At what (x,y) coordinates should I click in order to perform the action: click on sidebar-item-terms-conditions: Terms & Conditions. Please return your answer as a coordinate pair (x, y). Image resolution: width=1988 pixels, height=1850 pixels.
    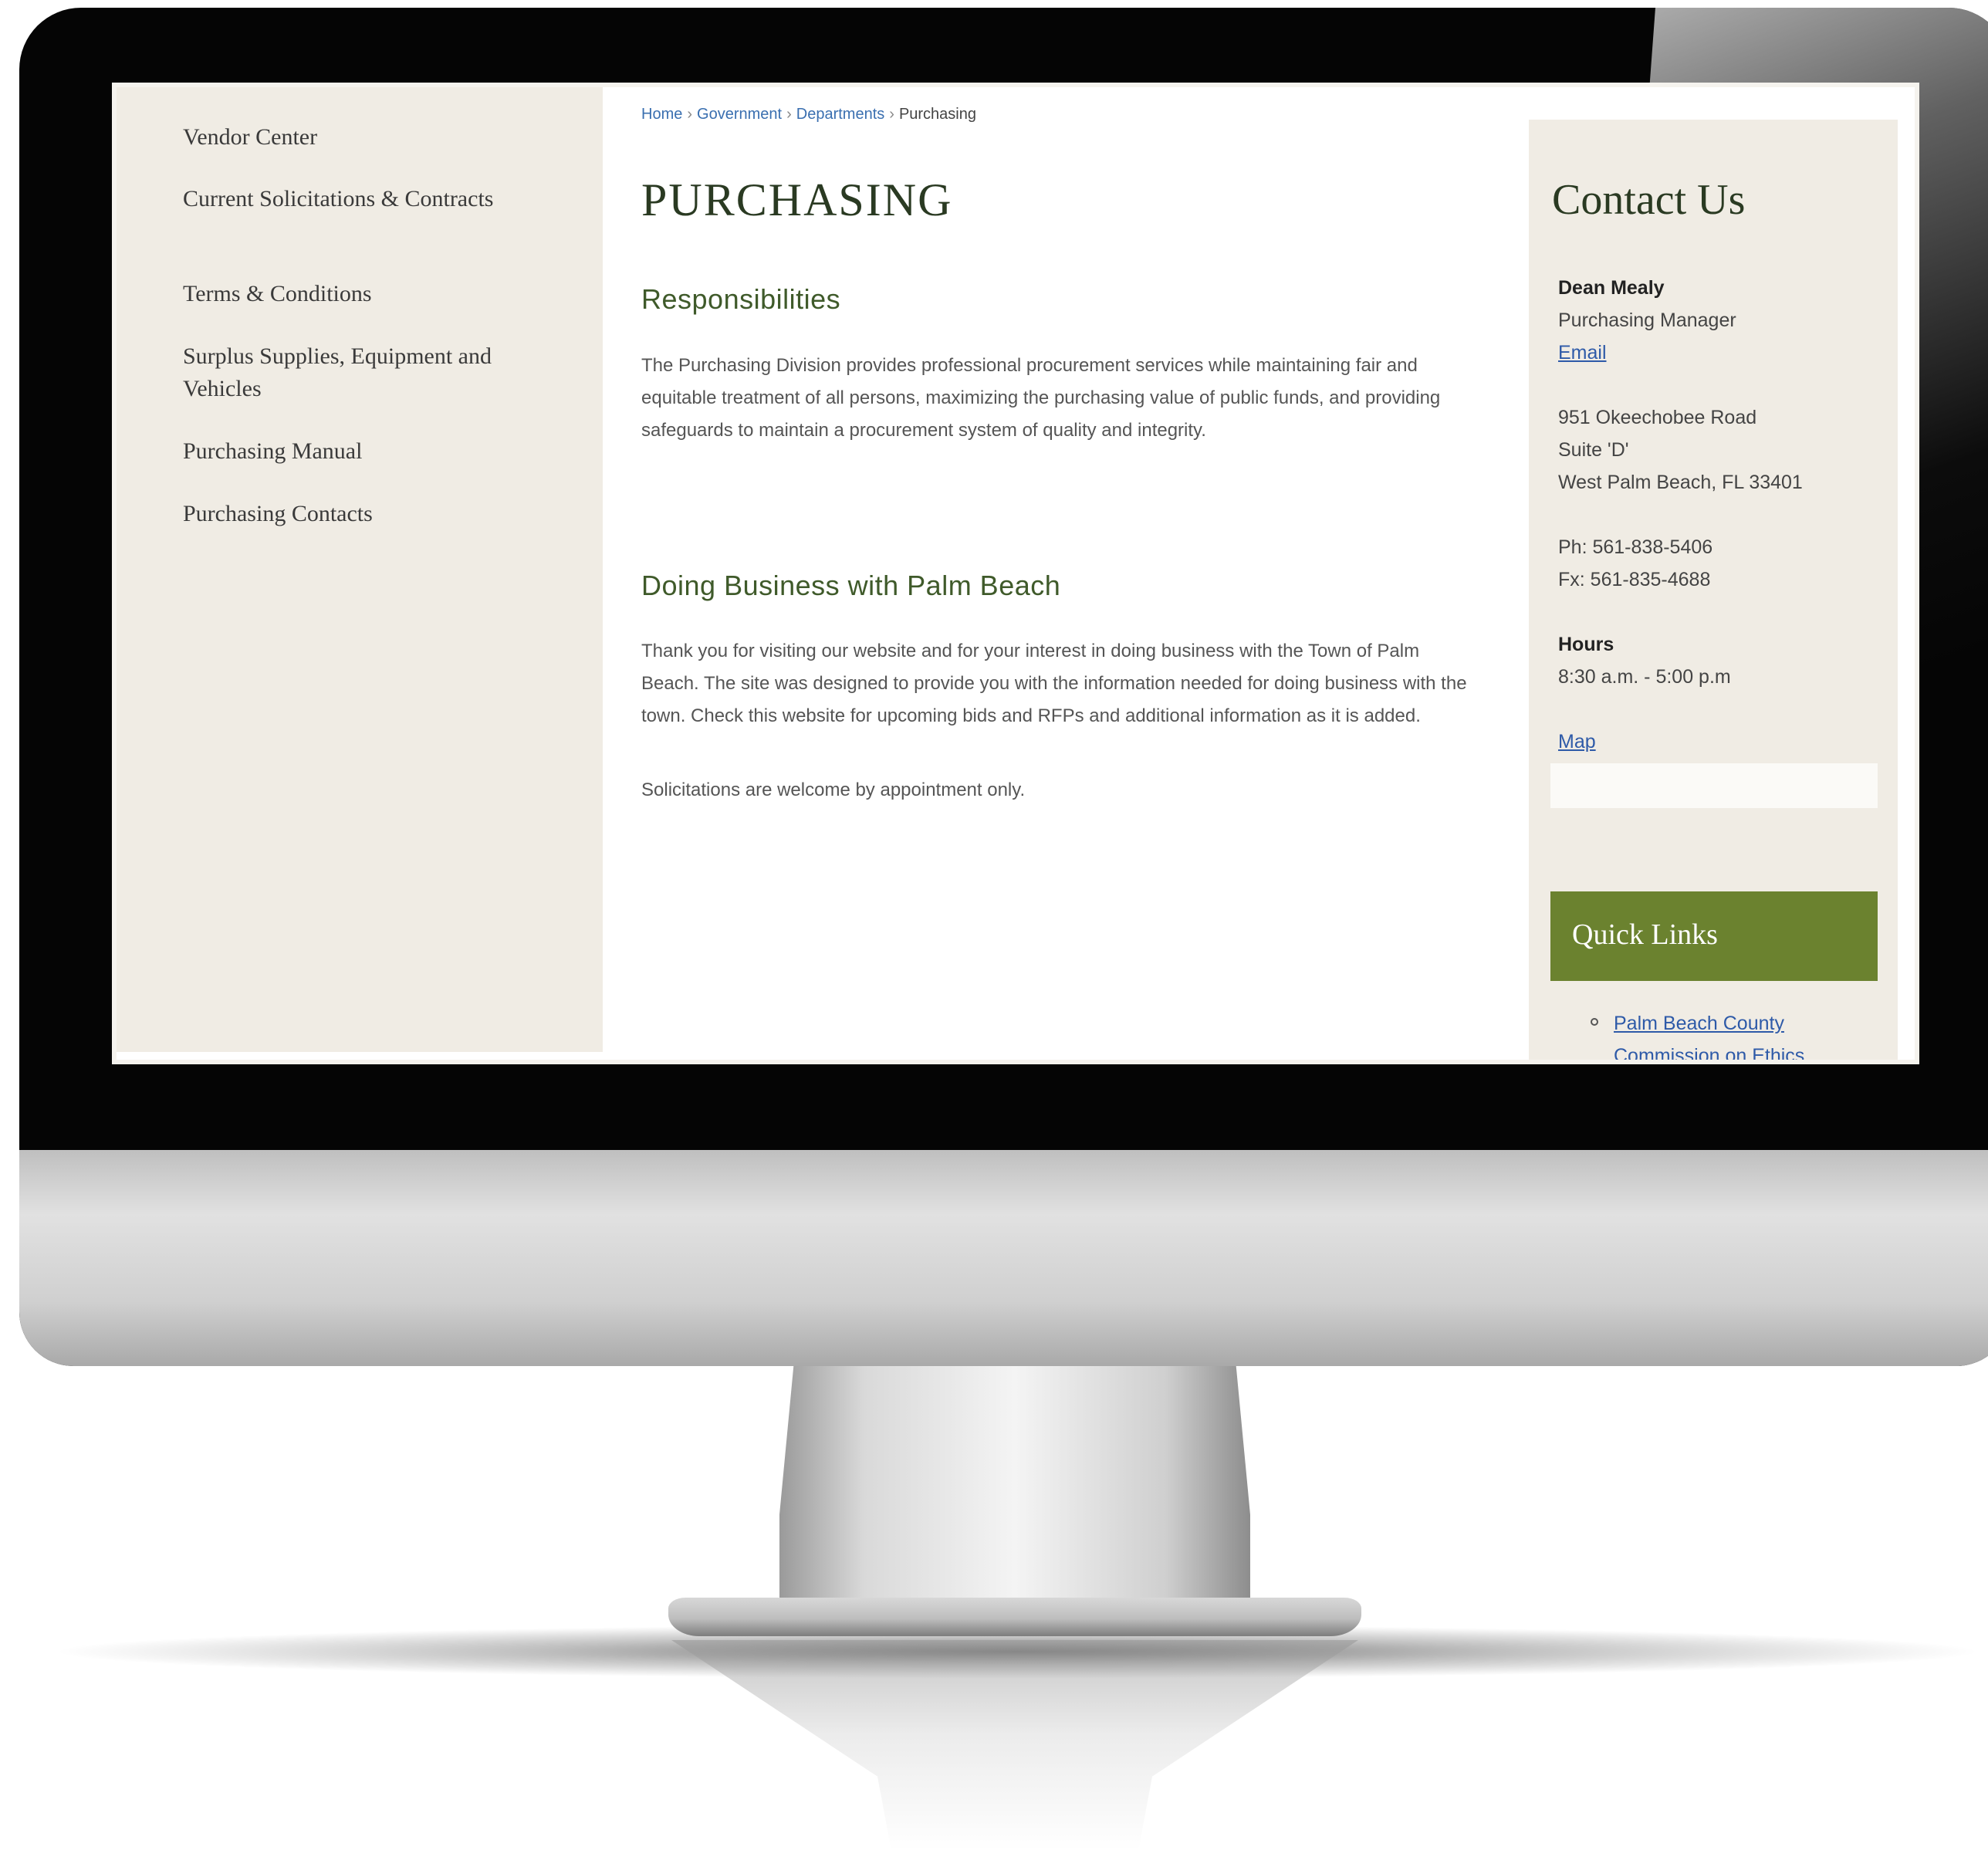
    Looking at the image, I should click on (364, 294).